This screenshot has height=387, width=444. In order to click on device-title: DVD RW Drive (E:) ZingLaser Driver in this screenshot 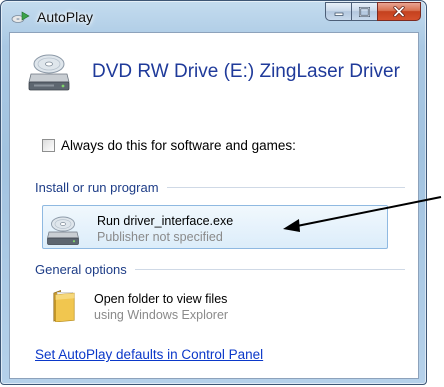, I will do `click(246, 71)`.